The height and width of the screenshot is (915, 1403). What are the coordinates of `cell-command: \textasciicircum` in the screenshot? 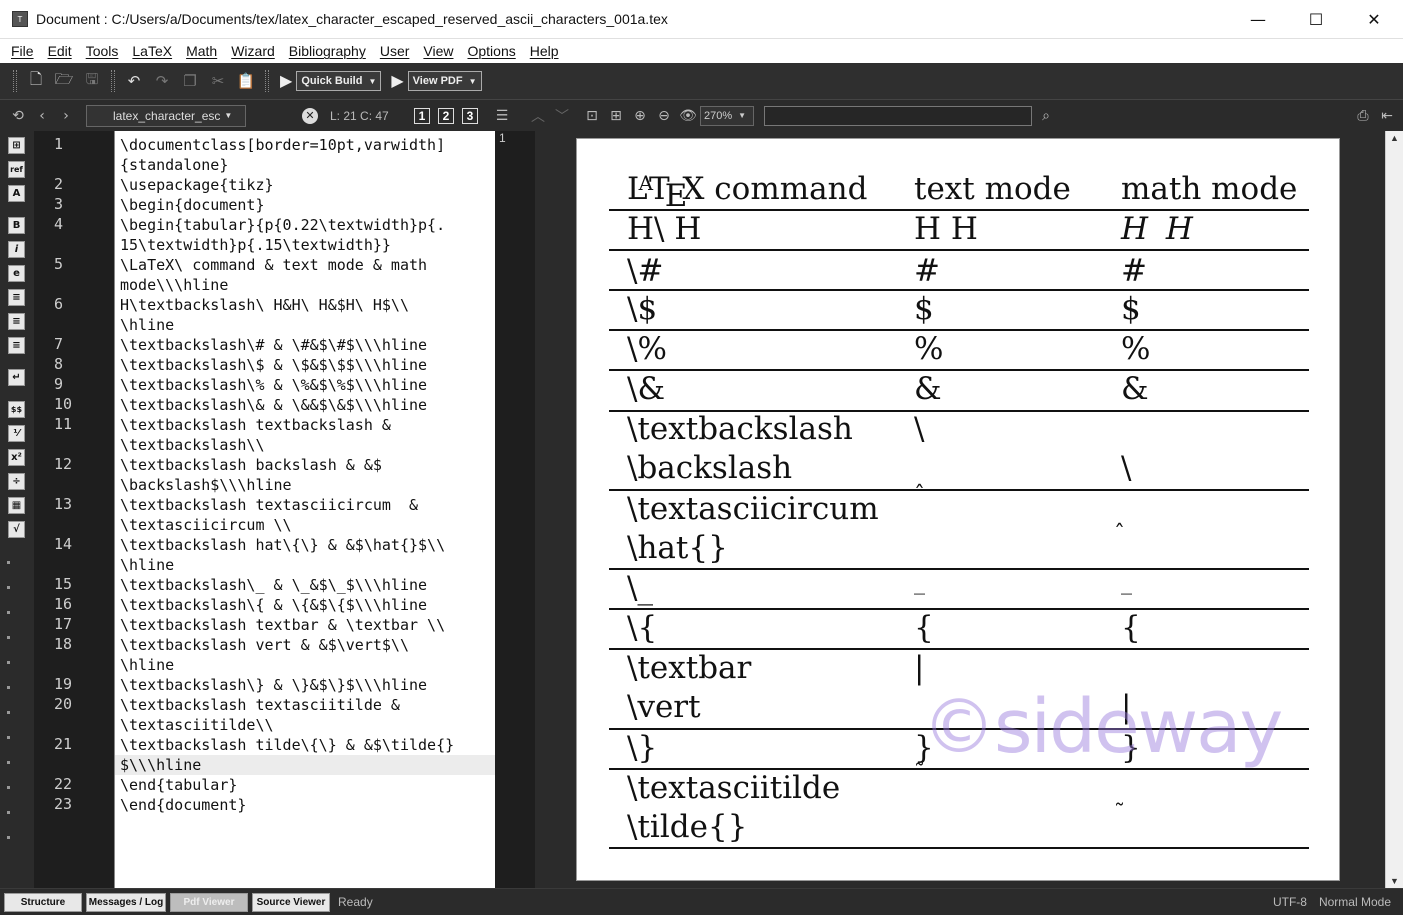 It's located at (753, 509).